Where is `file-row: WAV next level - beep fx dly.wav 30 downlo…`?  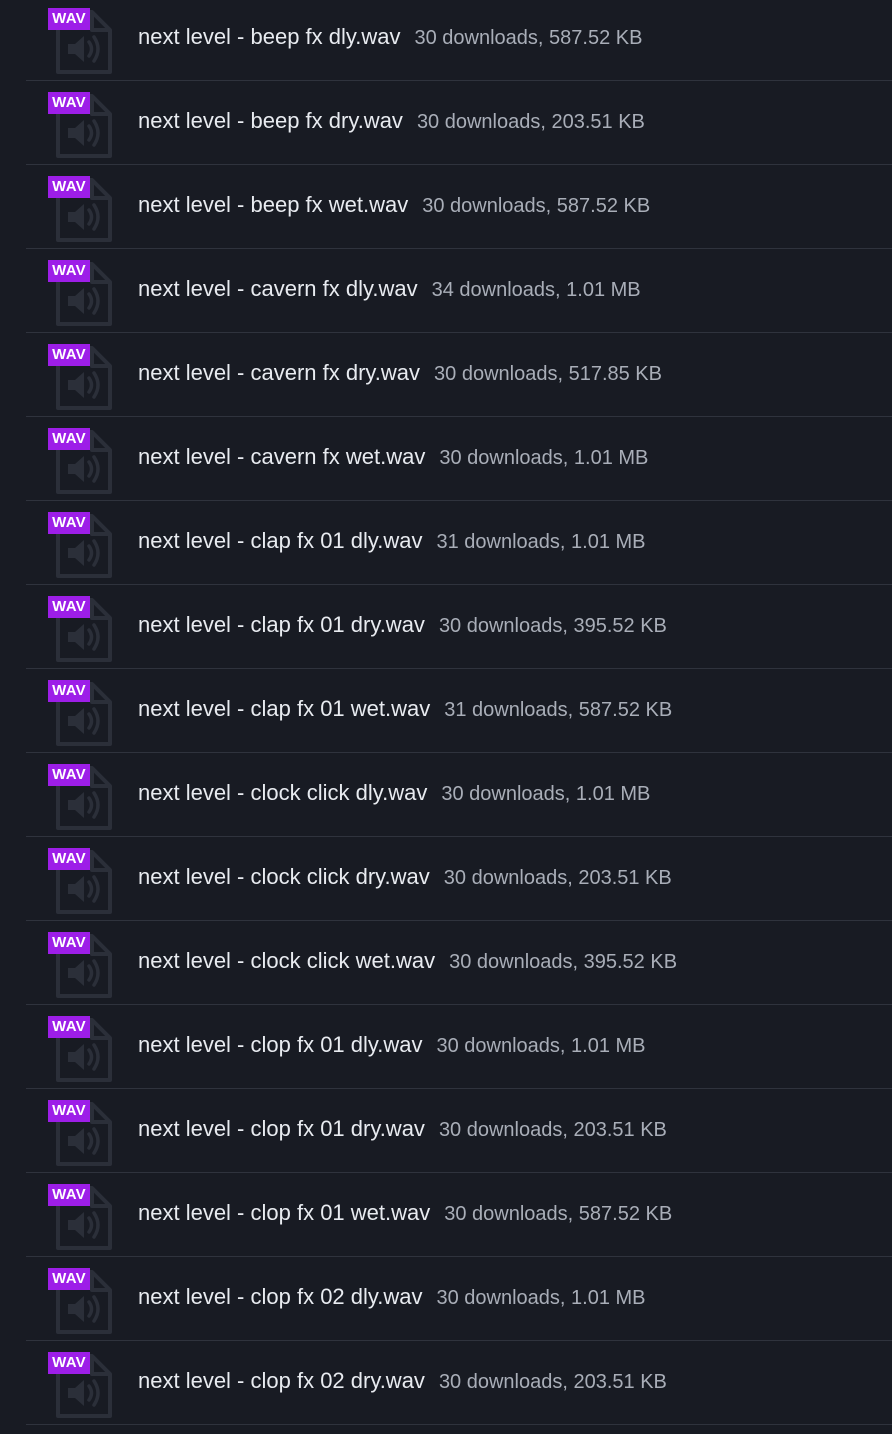
file-row: WAV next level - beep fx dly.wav 30 downlo… is located at coordinates (459, 40).